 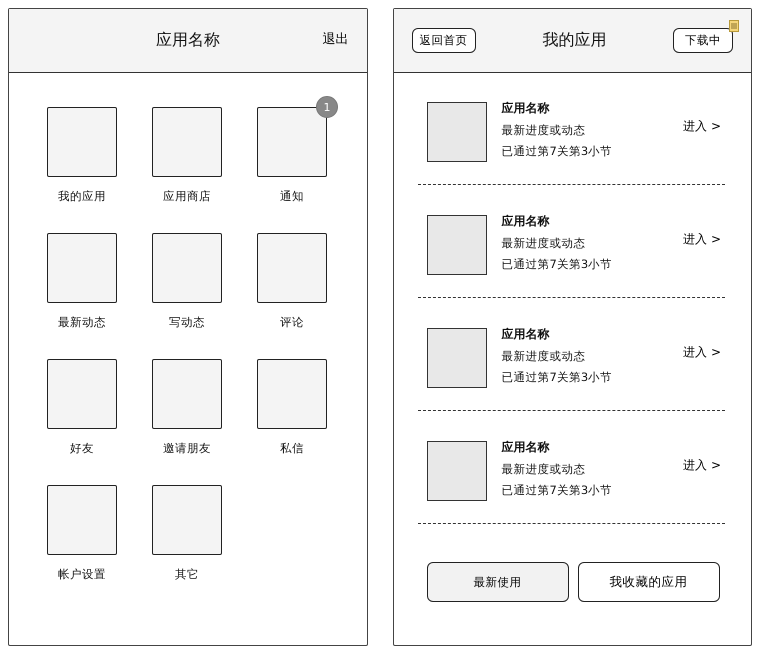 I want to click on logout-link: 退出, so click(x=335, y=39).